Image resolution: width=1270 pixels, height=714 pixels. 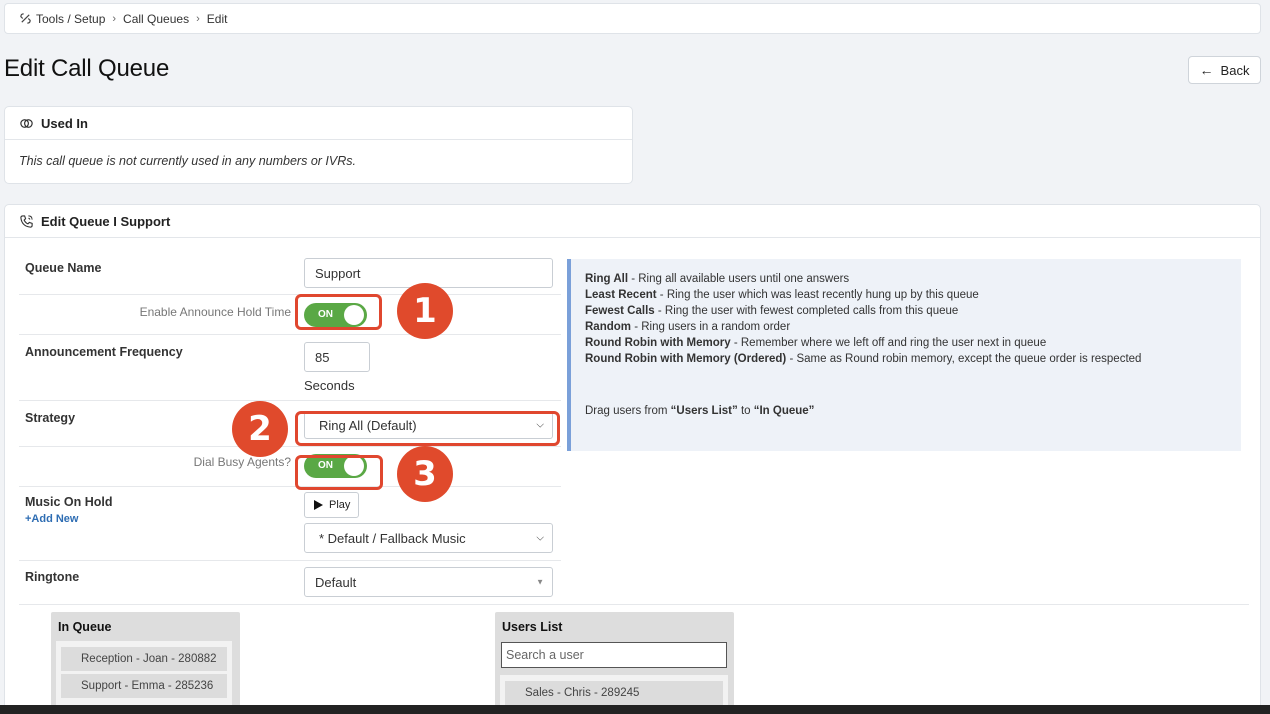 What do you see at coordinates (540, 582) in the screenshot?
I see `caret-down-icon: ▼` at bounding box center [540, 582].